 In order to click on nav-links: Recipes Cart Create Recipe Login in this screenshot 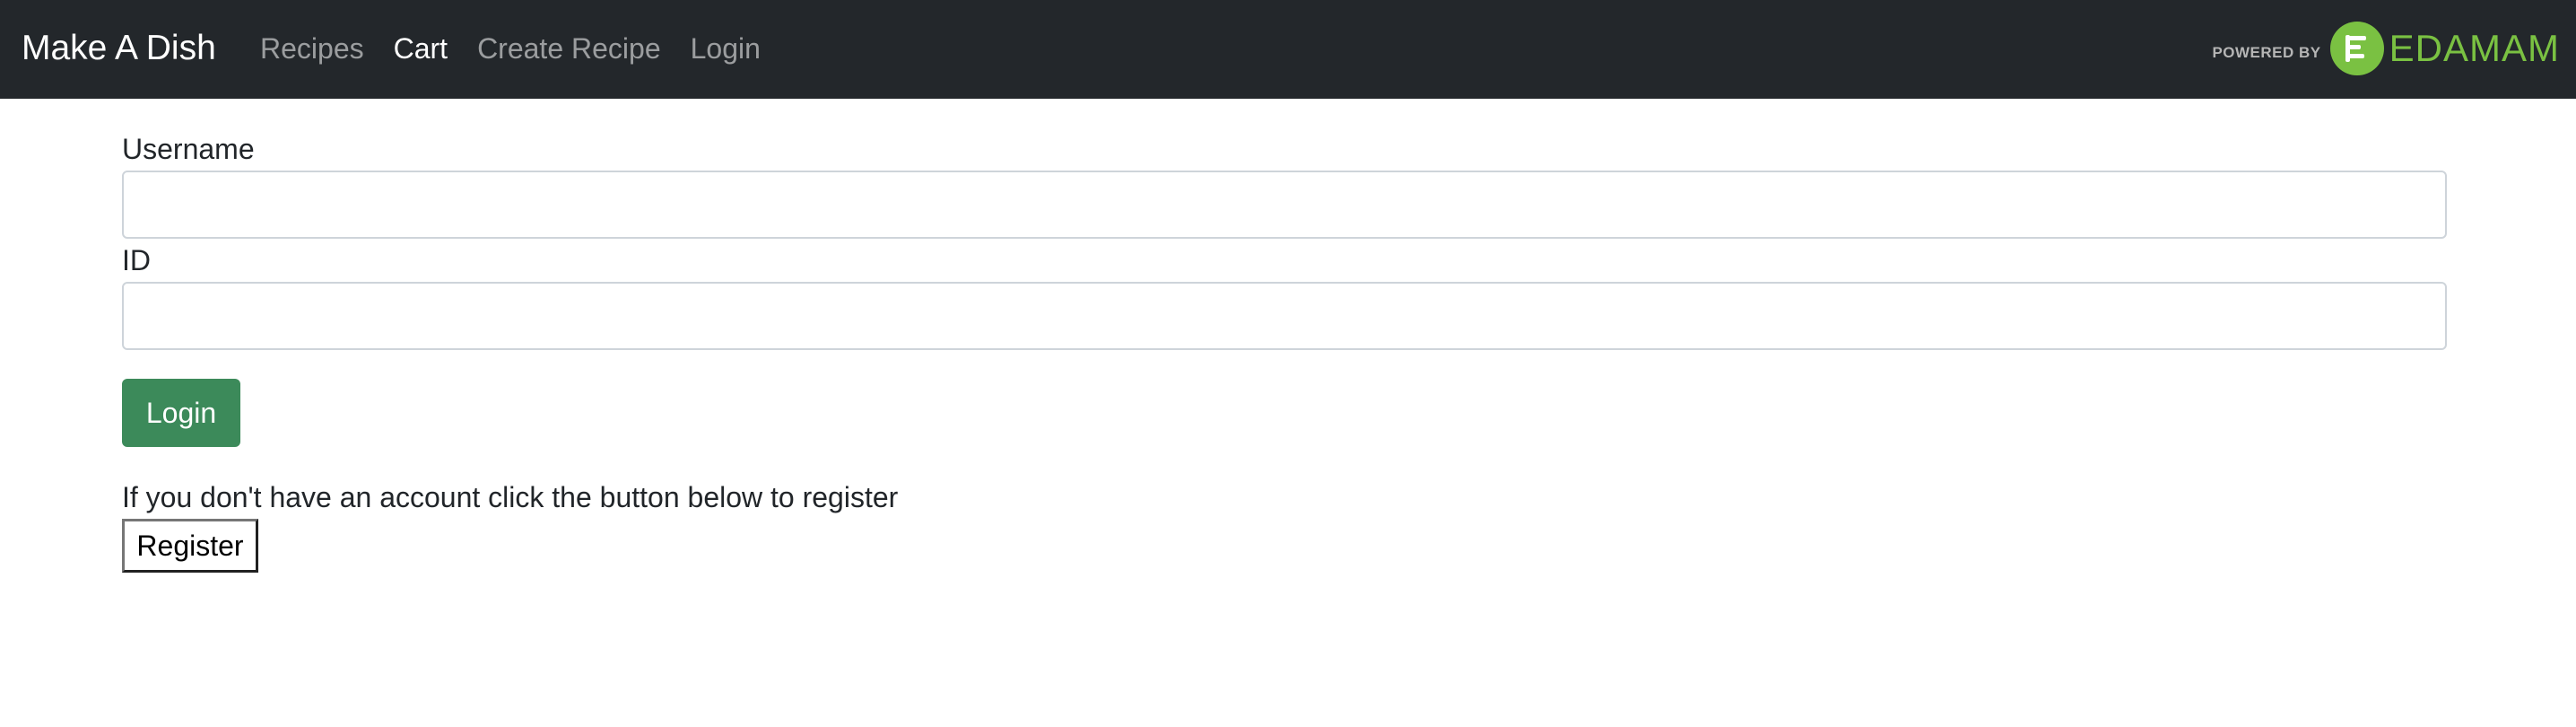, I will do `click(525, 48)`.